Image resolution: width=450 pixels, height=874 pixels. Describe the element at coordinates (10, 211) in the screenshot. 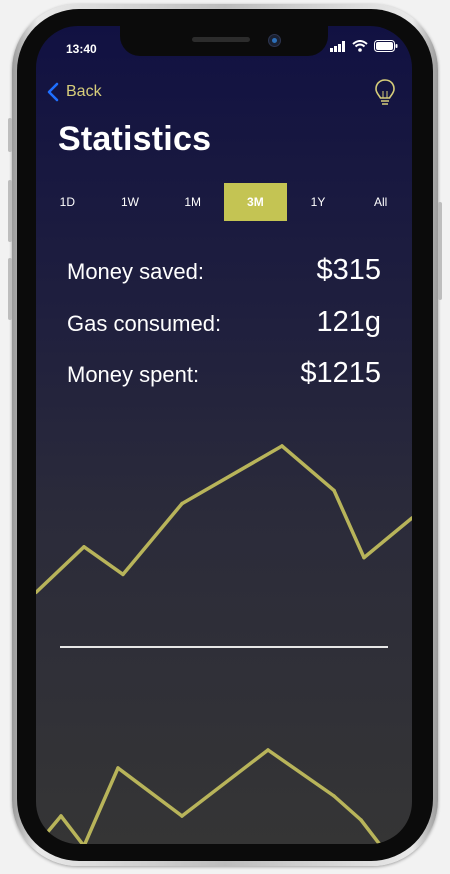

I see `volume-up-button` at that location.